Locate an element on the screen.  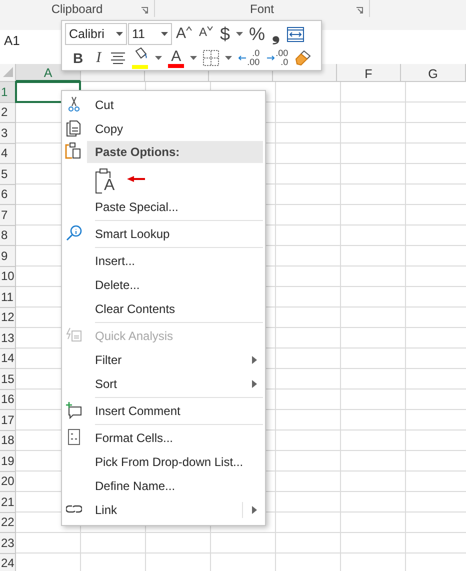
row-header: 16 is located at coordinates (8, 400).